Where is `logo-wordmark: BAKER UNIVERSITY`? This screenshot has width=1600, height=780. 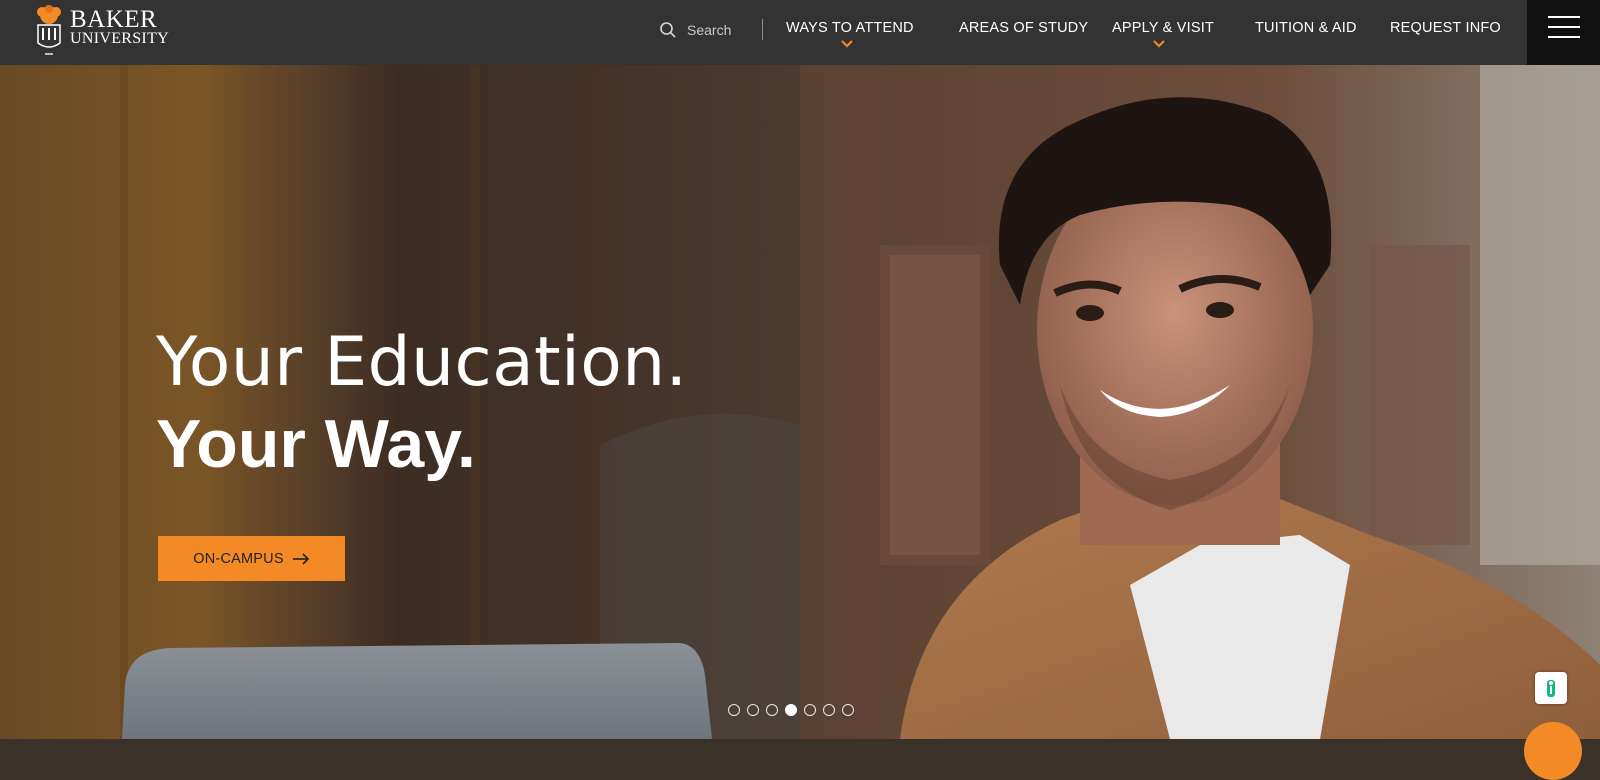 logo-wordmark: BAKER UNIVERSITY is located at coordinates (119, 26).